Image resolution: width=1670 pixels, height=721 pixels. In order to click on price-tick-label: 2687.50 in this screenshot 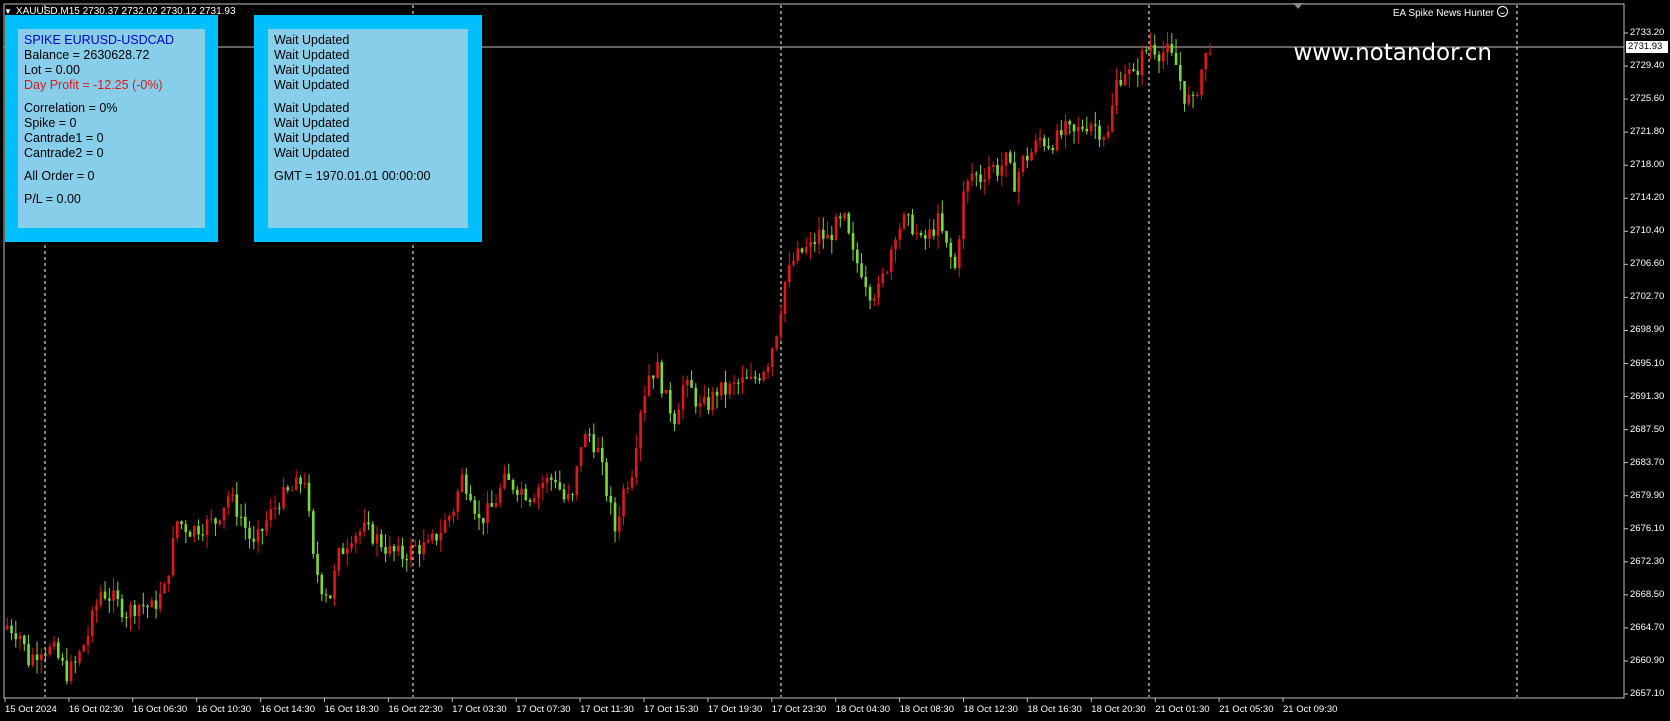, I will do `click(1647, 429)`.